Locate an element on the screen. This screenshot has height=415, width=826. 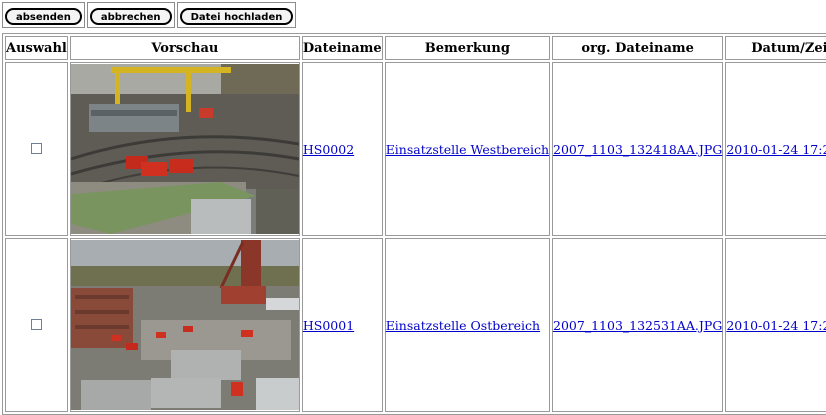
header-datetime: Datum/Zeit is located at coordinates (775, 48).